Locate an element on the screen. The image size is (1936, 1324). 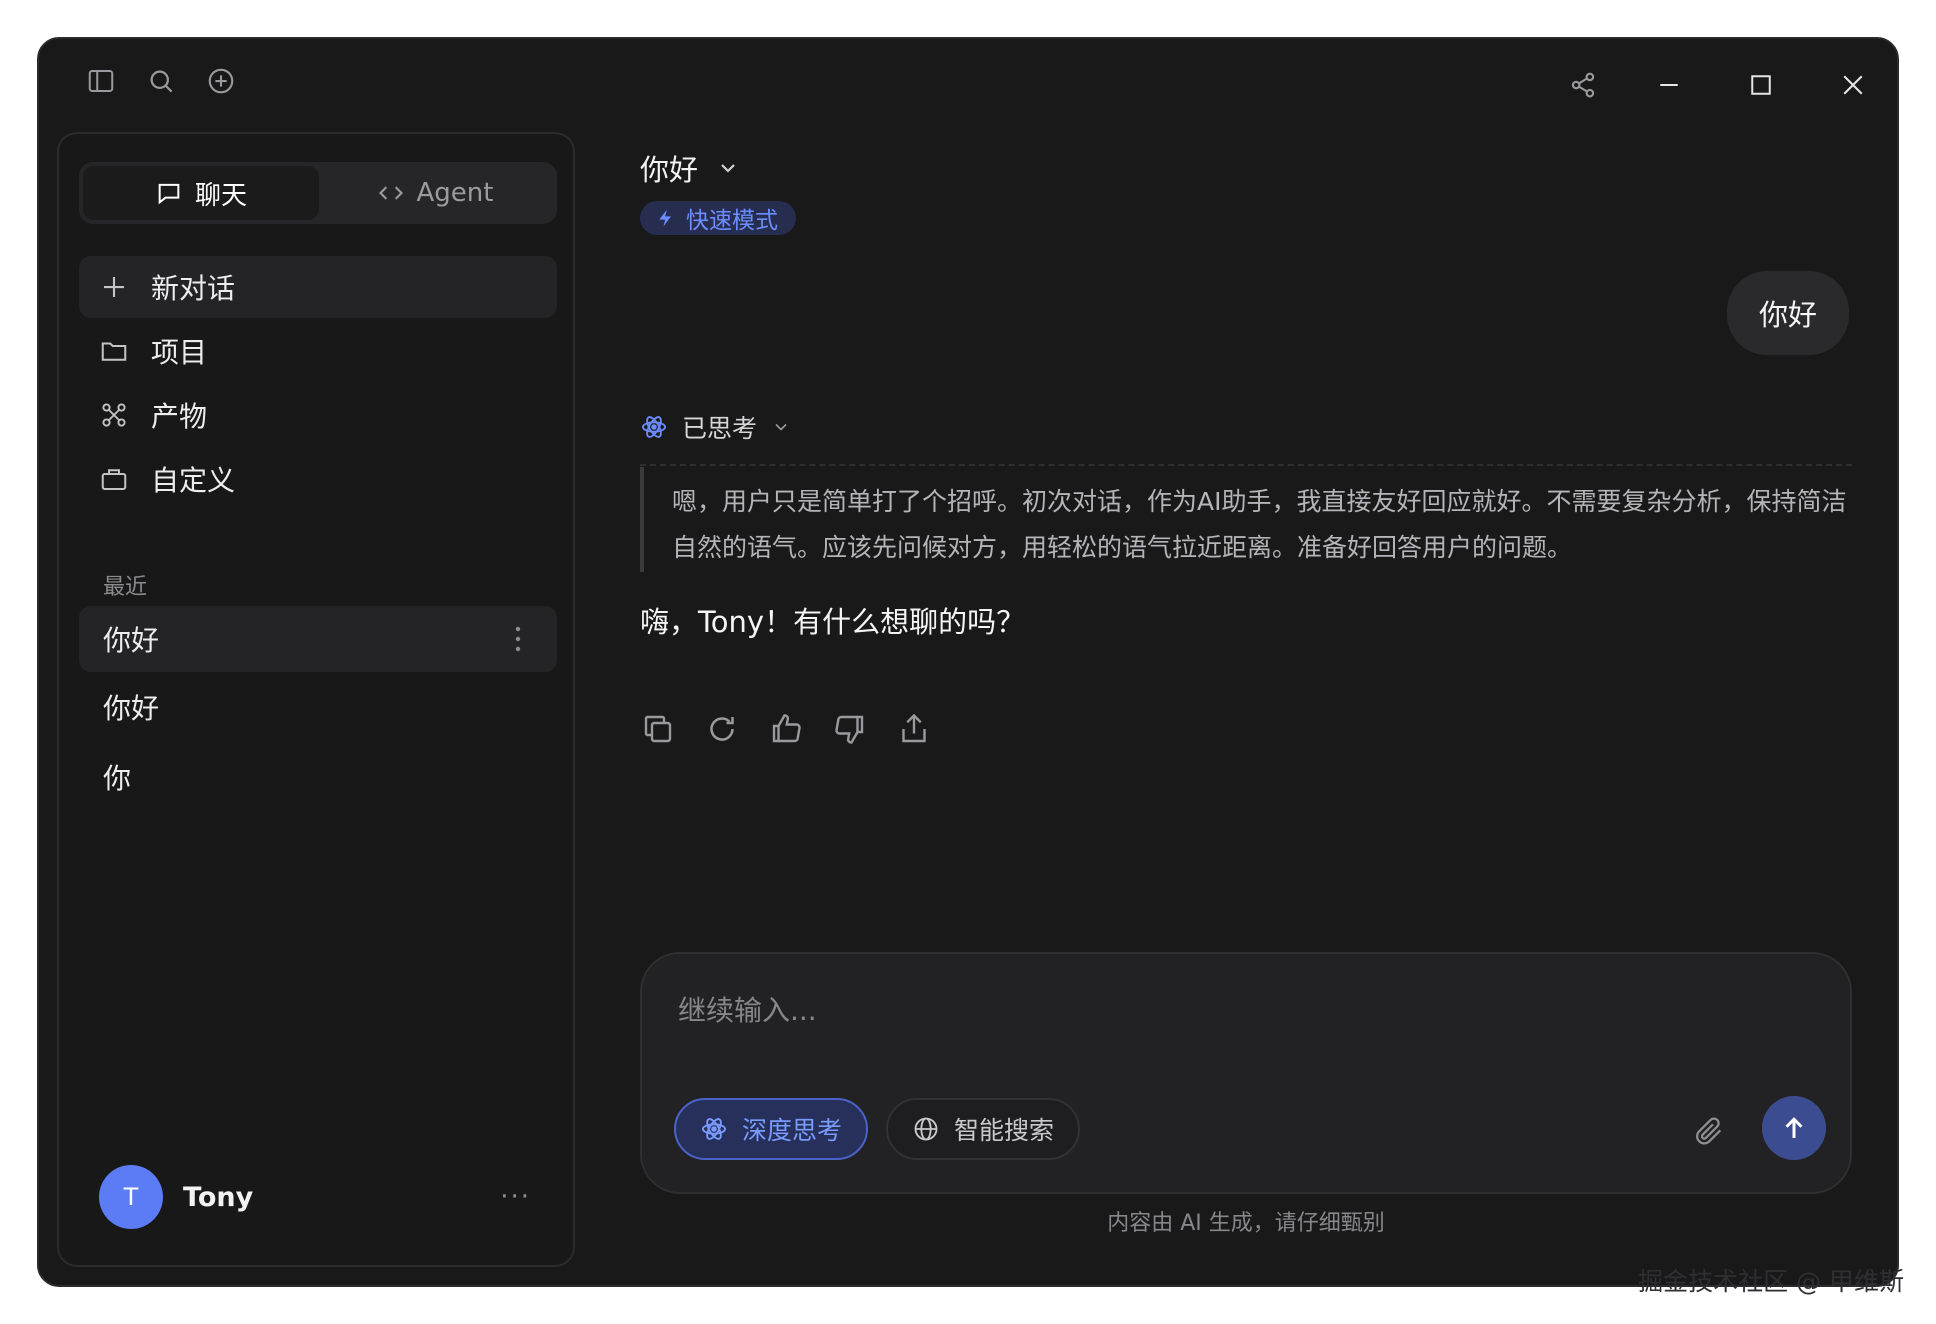
search-icon is located at coordinates (161, 81).